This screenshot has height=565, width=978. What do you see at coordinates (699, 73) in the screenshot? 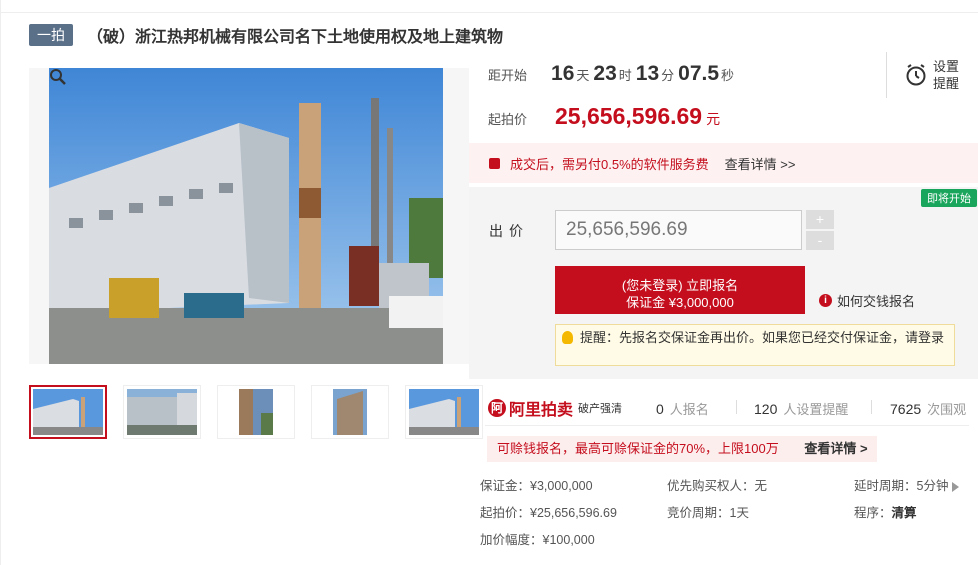
I see `countdown-seconds: 07.5` at bounding box center [699, 73].